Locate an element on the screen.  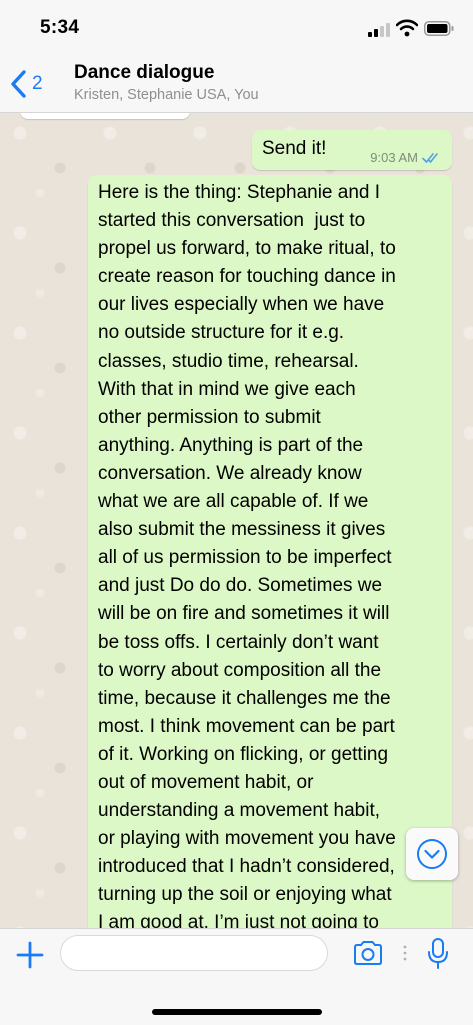
message-meta: 9:03 AM is located at coordinates (406, 157).